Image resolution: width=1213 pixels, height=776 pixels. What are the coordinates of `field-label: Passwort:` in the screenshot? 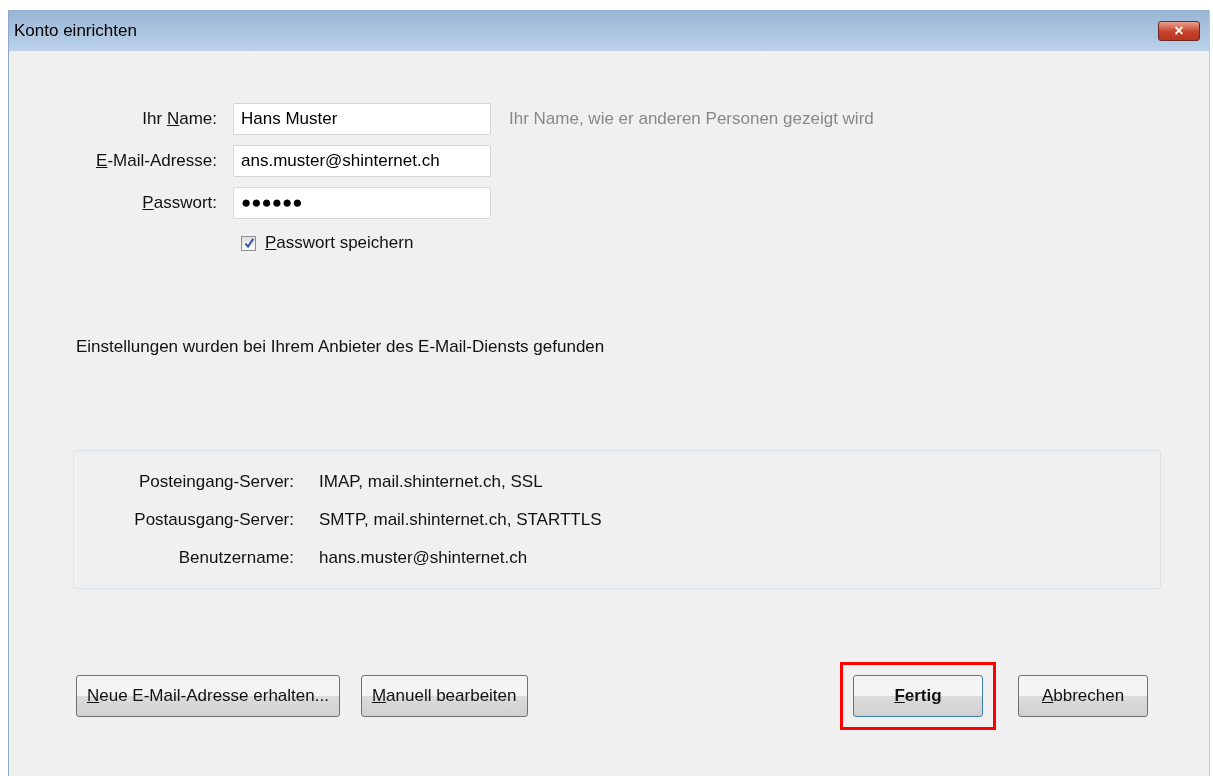 It's located at (179, 203).